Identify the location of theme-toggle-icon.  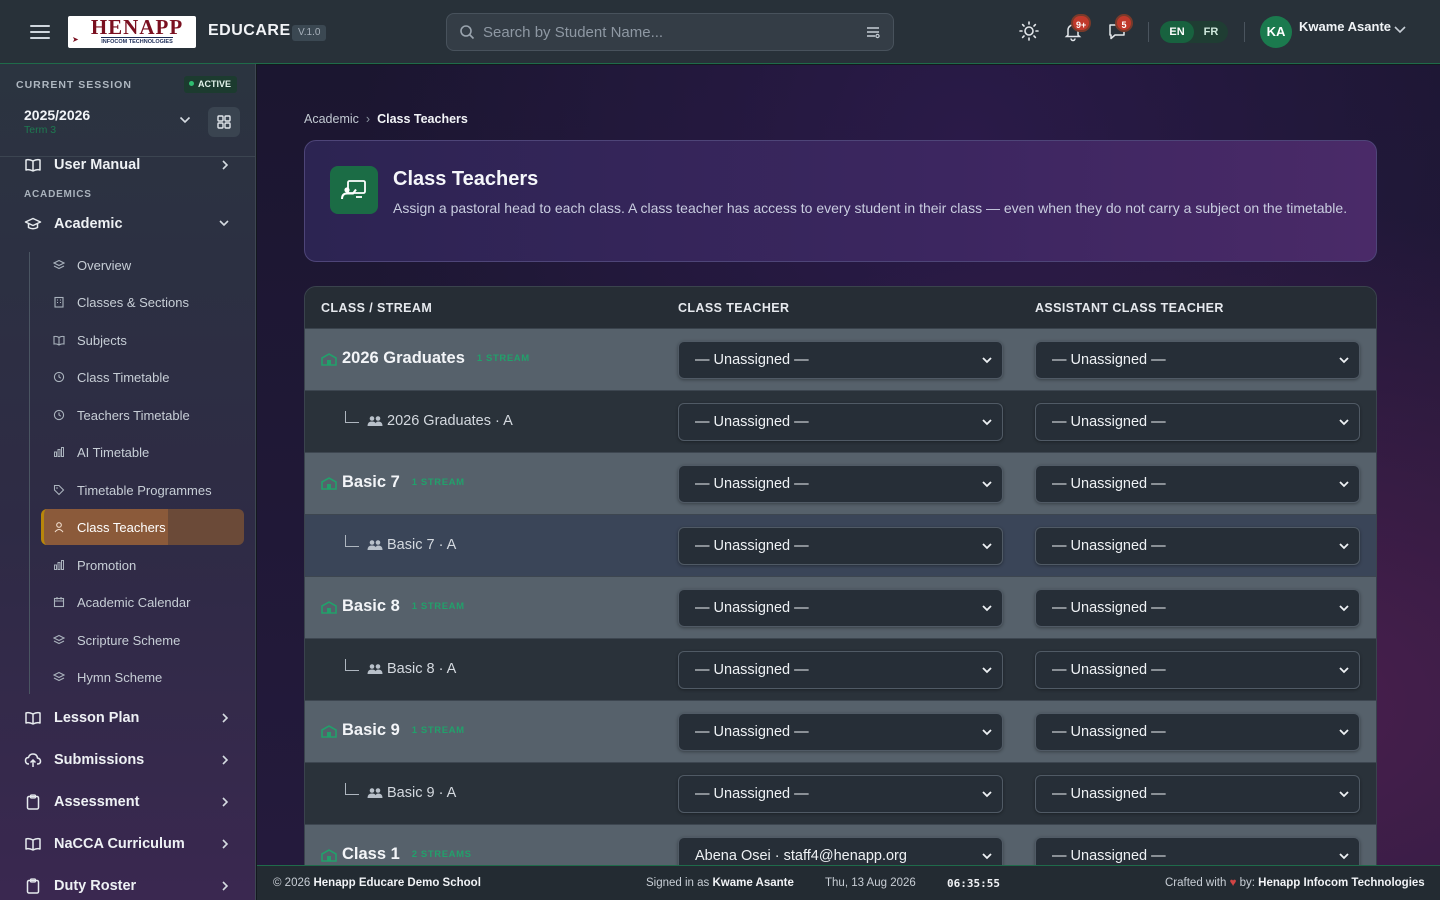
(1029, 31).